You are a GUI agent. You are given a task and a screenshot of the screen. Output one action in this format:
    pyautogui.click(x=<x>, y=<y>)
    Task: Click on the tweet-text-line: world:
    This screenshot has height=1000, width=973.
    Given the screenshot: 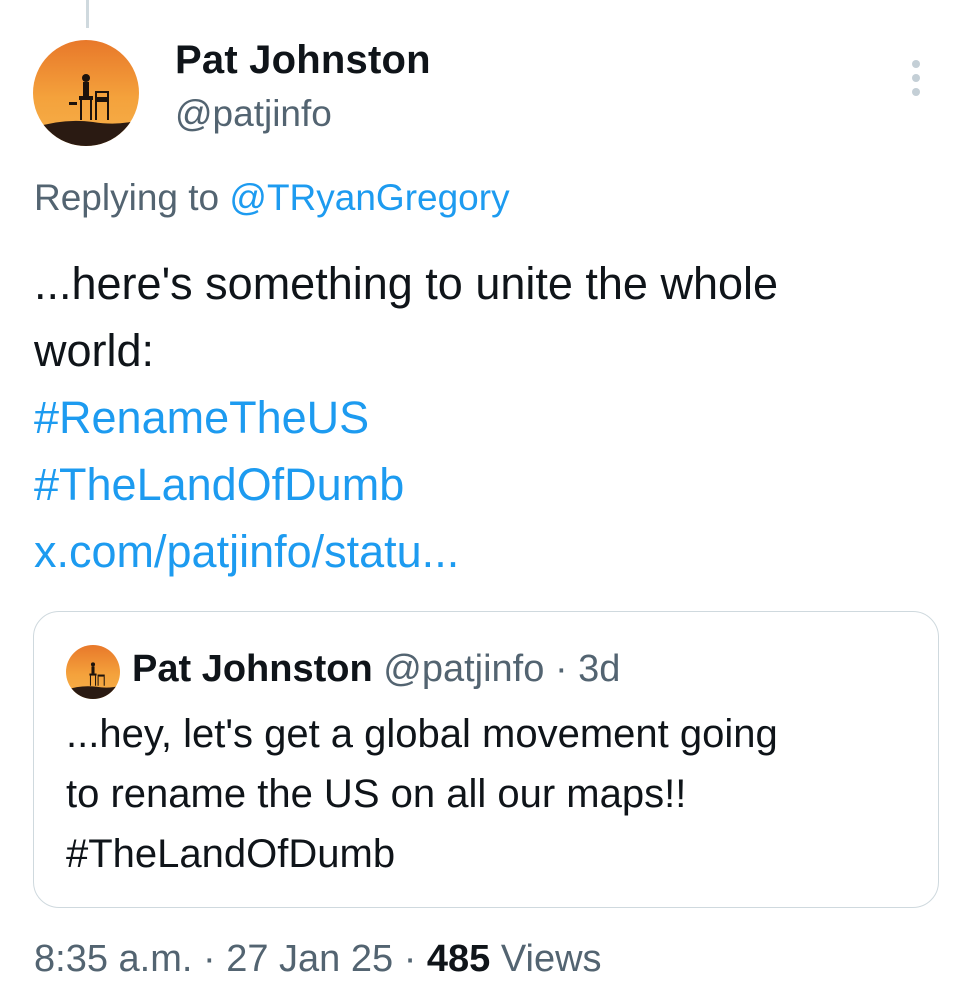 What is the action you would take?
    pyautogui.click(x=94, y=350)
    